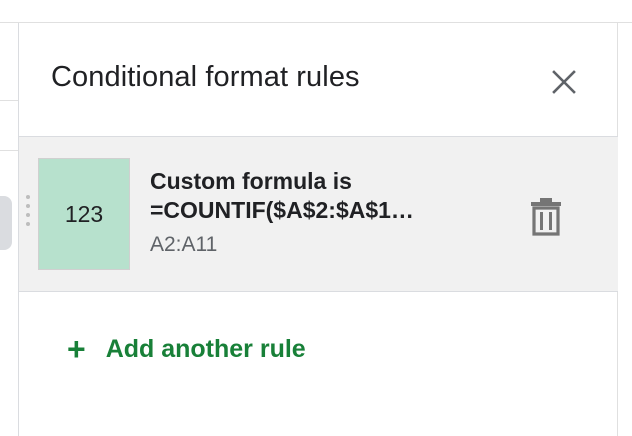 The image size is (632, 436). I want to click on close-button, so click(564, 82).